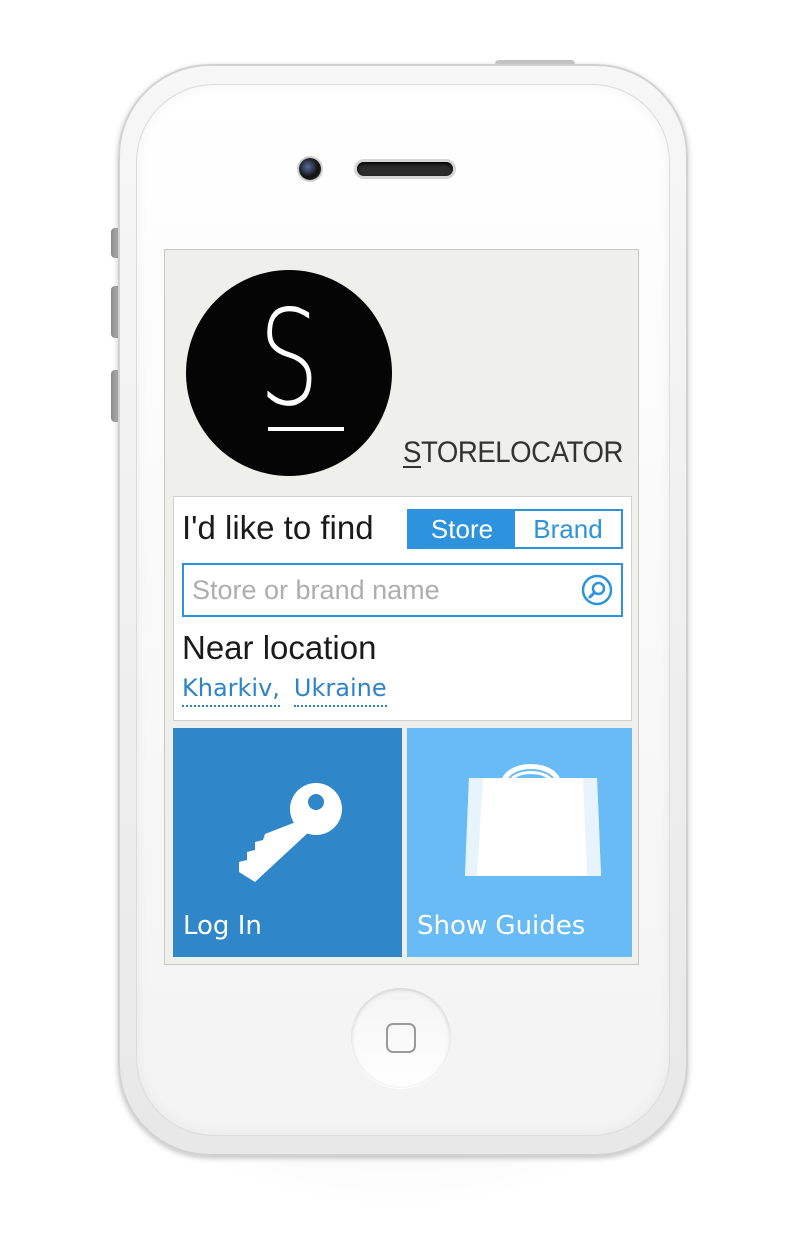 The width and height of the screenshot is (792, 1234). What do you see at coordinates (379, 590) in the screenshot?
I see `search-input` at bounding box center [379, 590].